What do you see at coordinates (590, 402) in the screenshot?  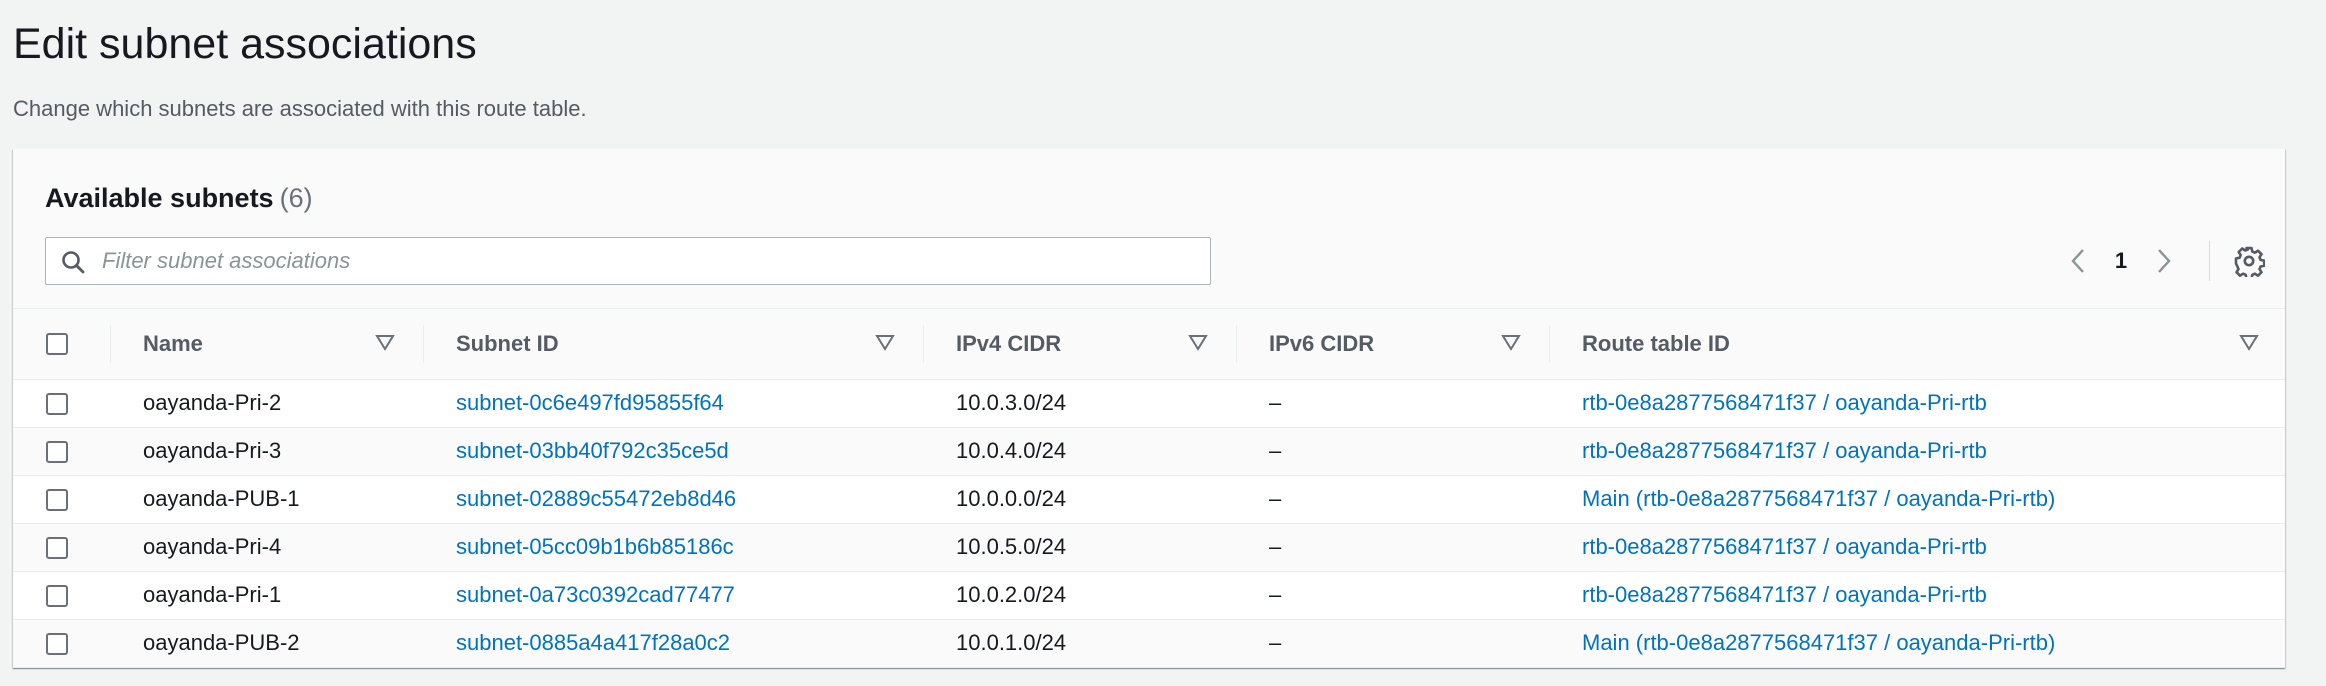 I see `subnet-id-link: subnet-0c6e497fd95855f64` at bounding box center [590, 402].